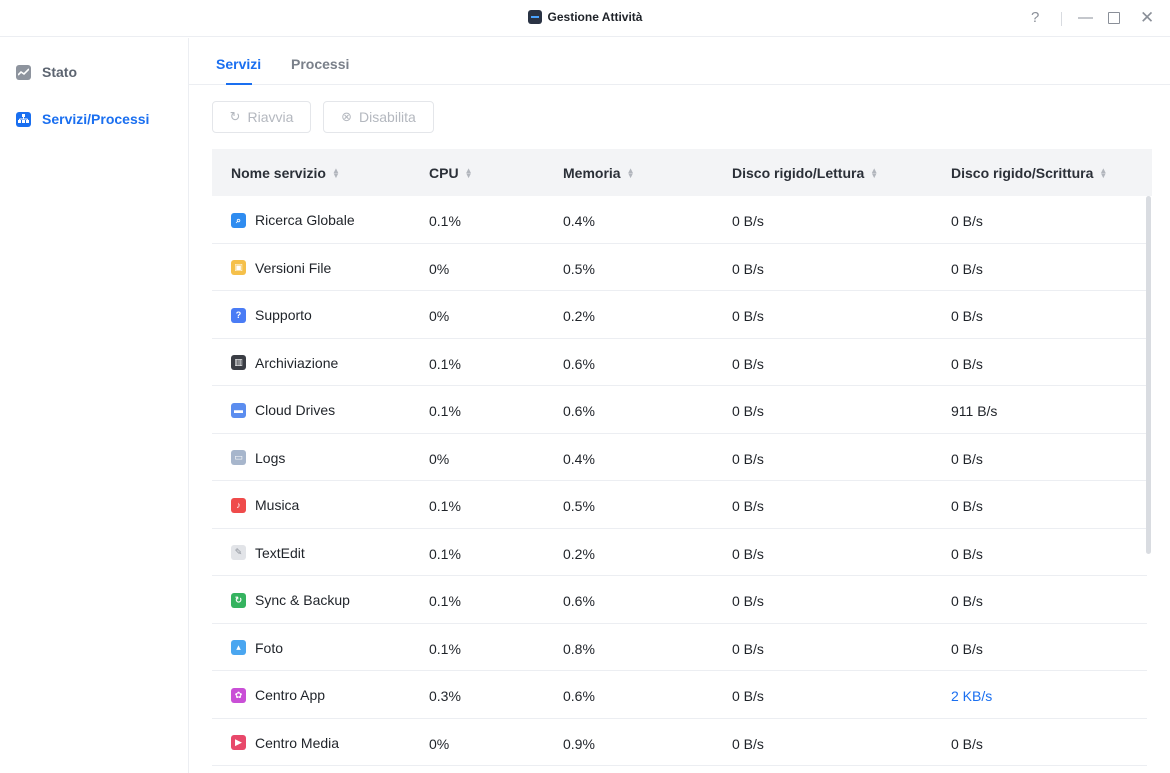 The image size is (1170, 773). I want to click on service-name: Logs, so click(270, 457).